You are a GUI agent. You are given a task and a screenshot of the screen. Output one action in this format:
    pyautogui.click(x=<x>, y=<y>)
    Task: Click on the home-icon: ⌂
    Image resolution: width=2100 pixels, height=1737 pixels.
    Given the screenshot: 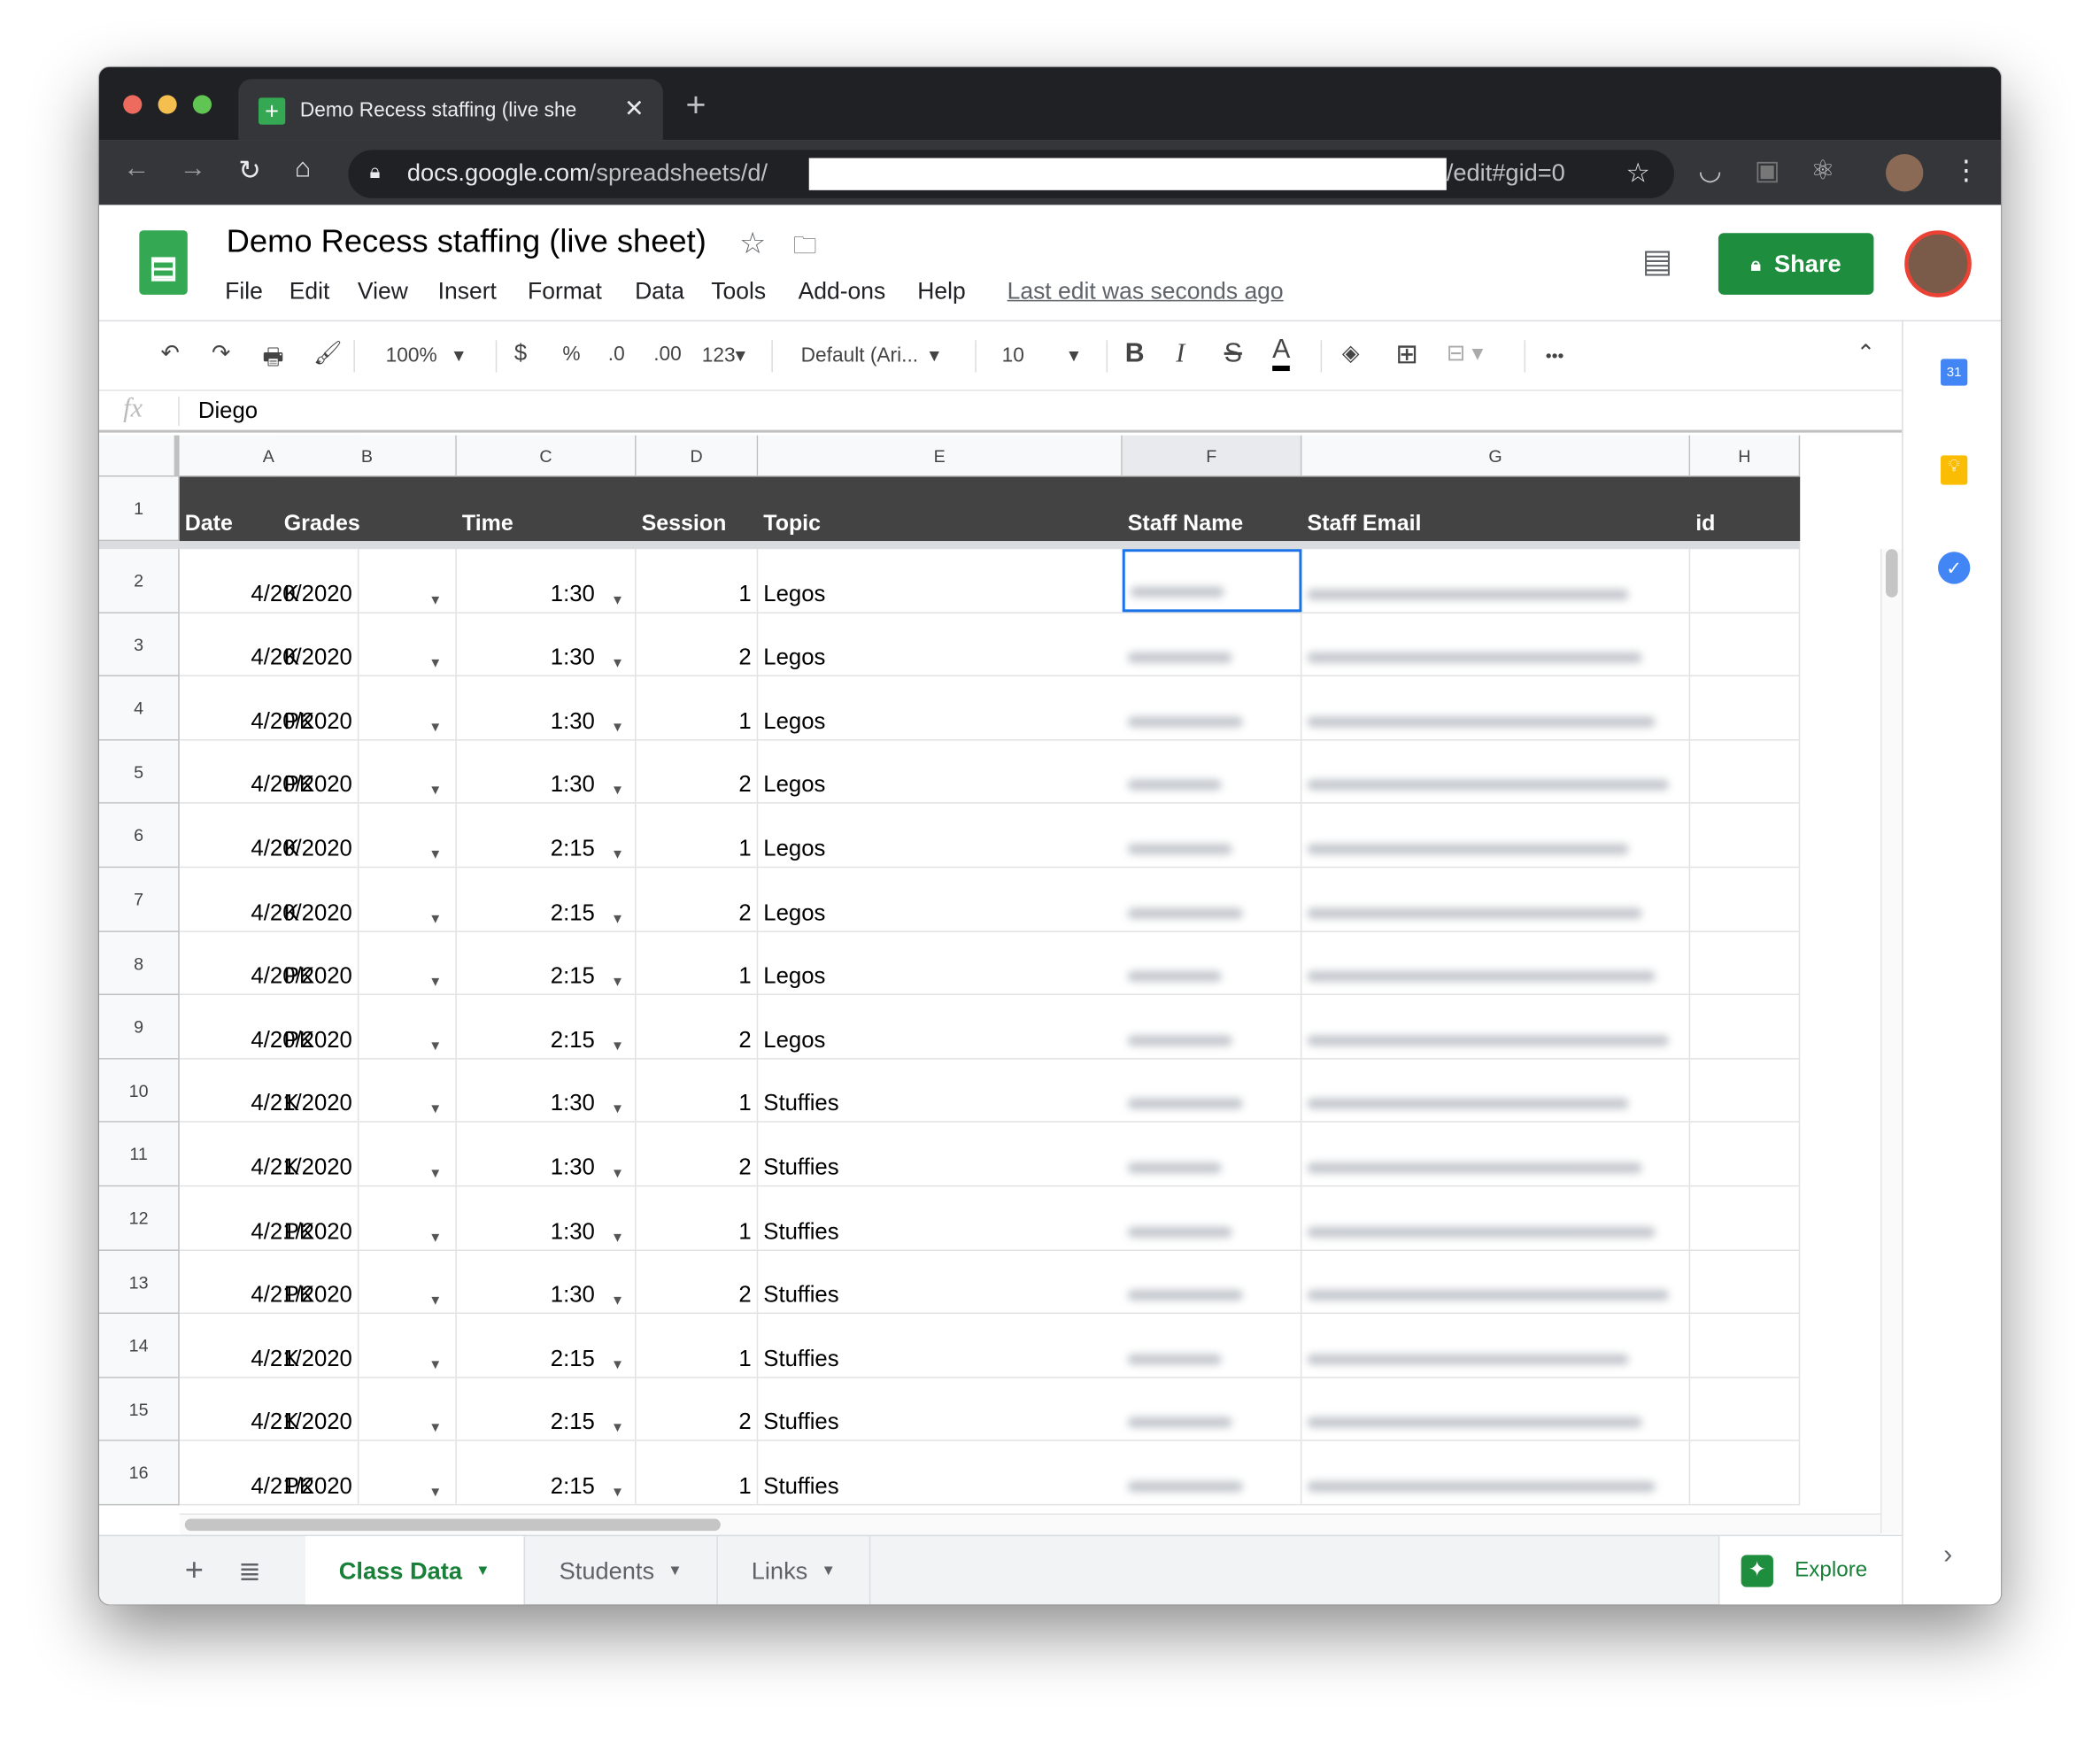 What is the action you would take?
    pyautogui.click(x=303, y=169)
    